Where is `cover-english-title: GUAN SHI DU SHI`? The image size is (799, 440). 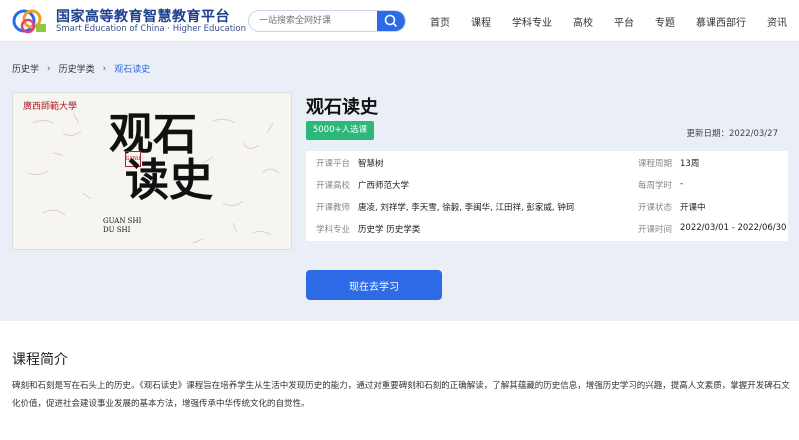
cover-english-title: GUAN SHI DU SHI is located at coordinates (122, 226).